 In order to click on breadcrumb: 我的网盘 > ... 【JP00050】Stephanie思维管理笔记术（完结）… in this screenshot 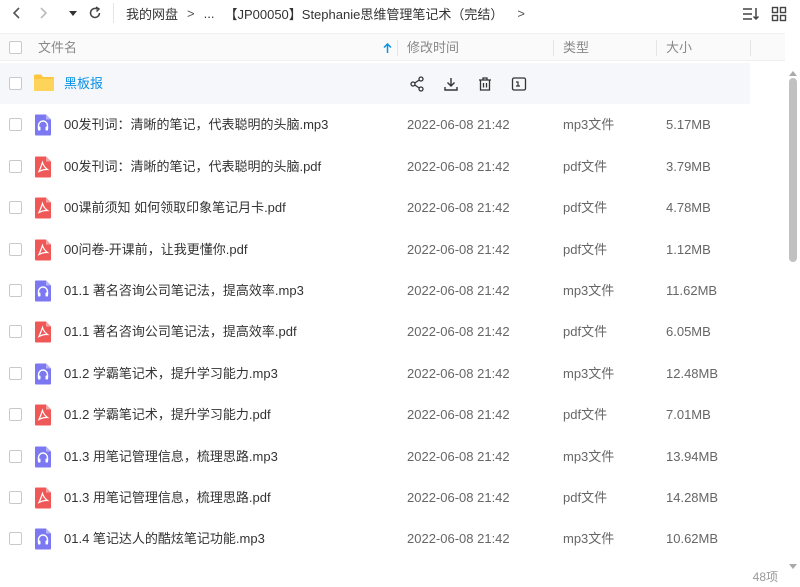, I will do `click(330, 13)`.